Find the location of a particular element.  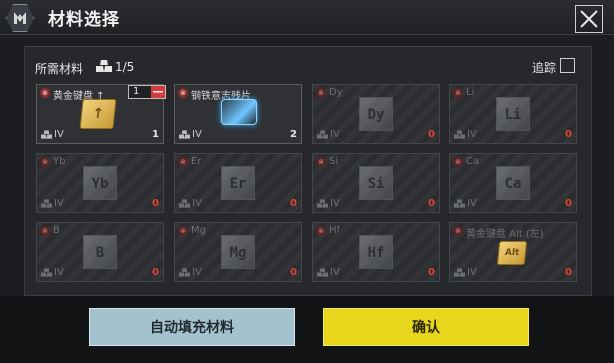

material-card-li: ⊗ Li Li IV 0 is located at coordinates (513, 114).